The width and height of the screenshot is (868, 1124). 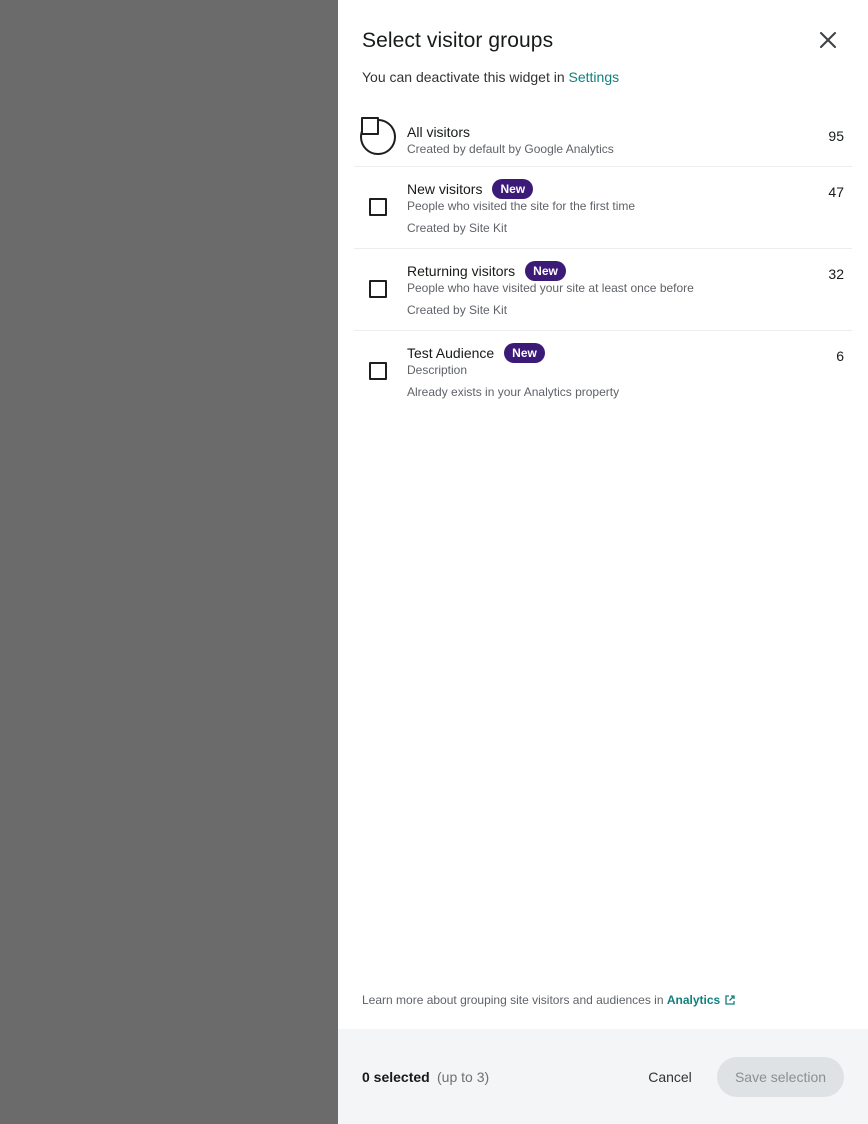 What do you see at coordinates (836, 192) in the screenshot?
I see `group-visitor-count: 47` at bounding box center [836, 192].